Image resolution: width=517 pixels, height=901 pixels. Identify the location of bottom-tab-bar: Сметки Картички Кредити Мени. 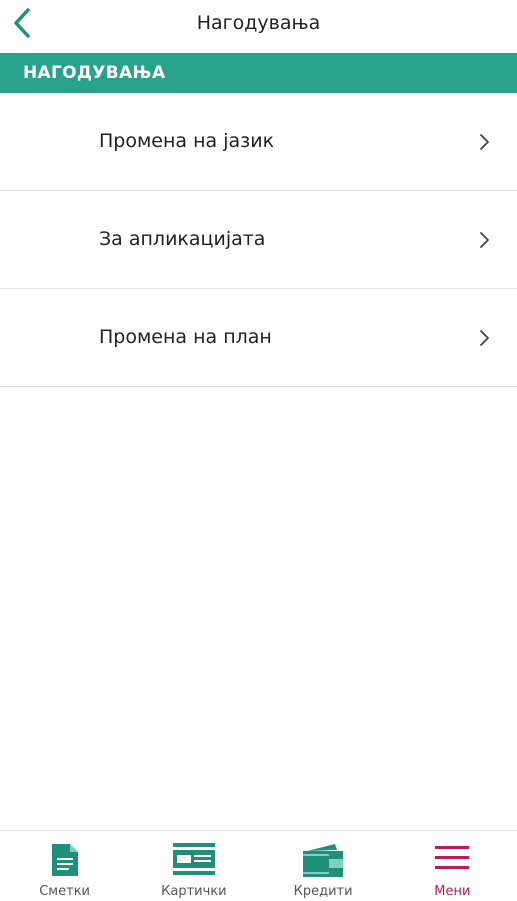
(258, 865).